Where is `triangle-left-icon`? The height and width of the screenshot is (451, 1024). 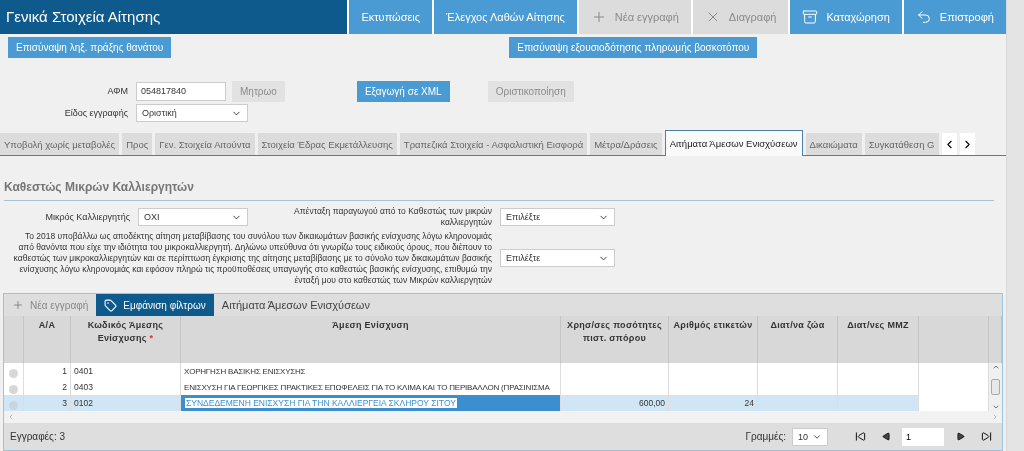 triangle-left-icon is located at coordinates (886, 436).